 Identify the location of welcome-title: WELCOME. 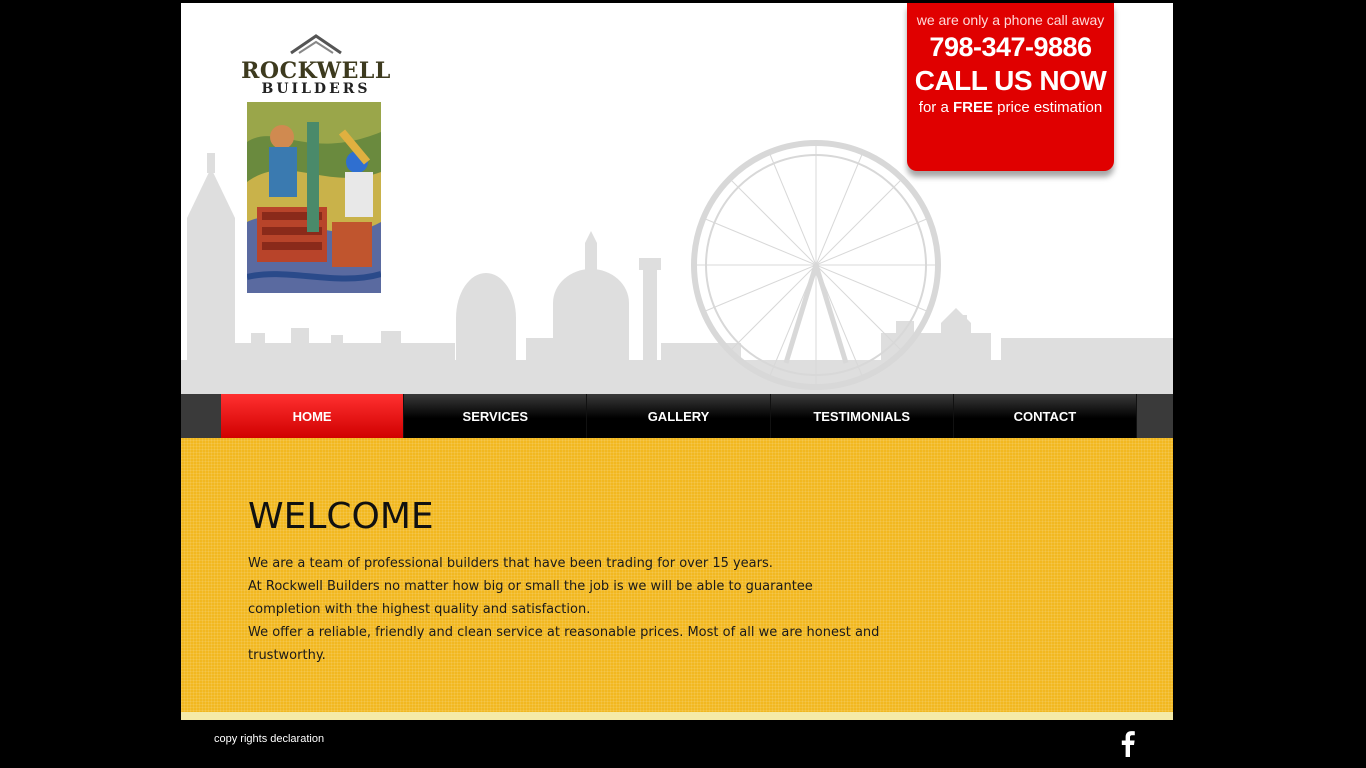
(341, 516).